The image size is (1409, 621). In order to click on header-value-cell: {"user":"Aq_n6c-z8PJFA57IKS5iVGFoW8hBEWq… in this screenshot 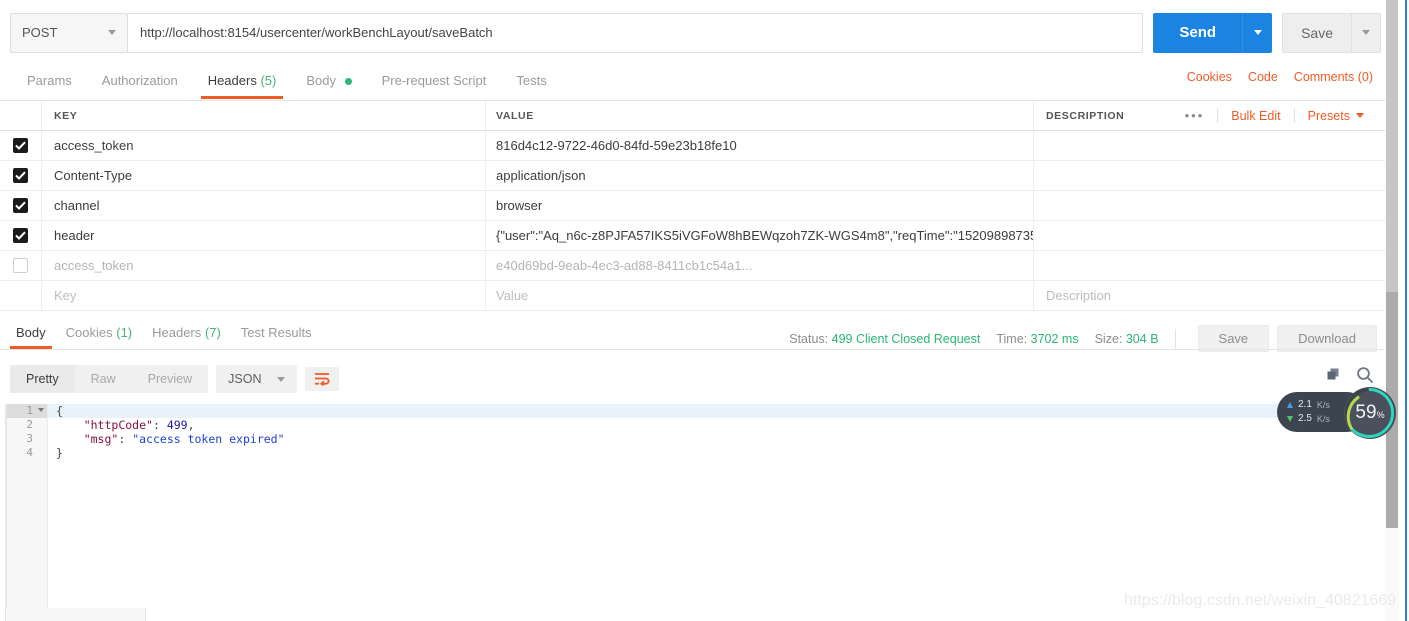, I will do `click(760, 235)`.